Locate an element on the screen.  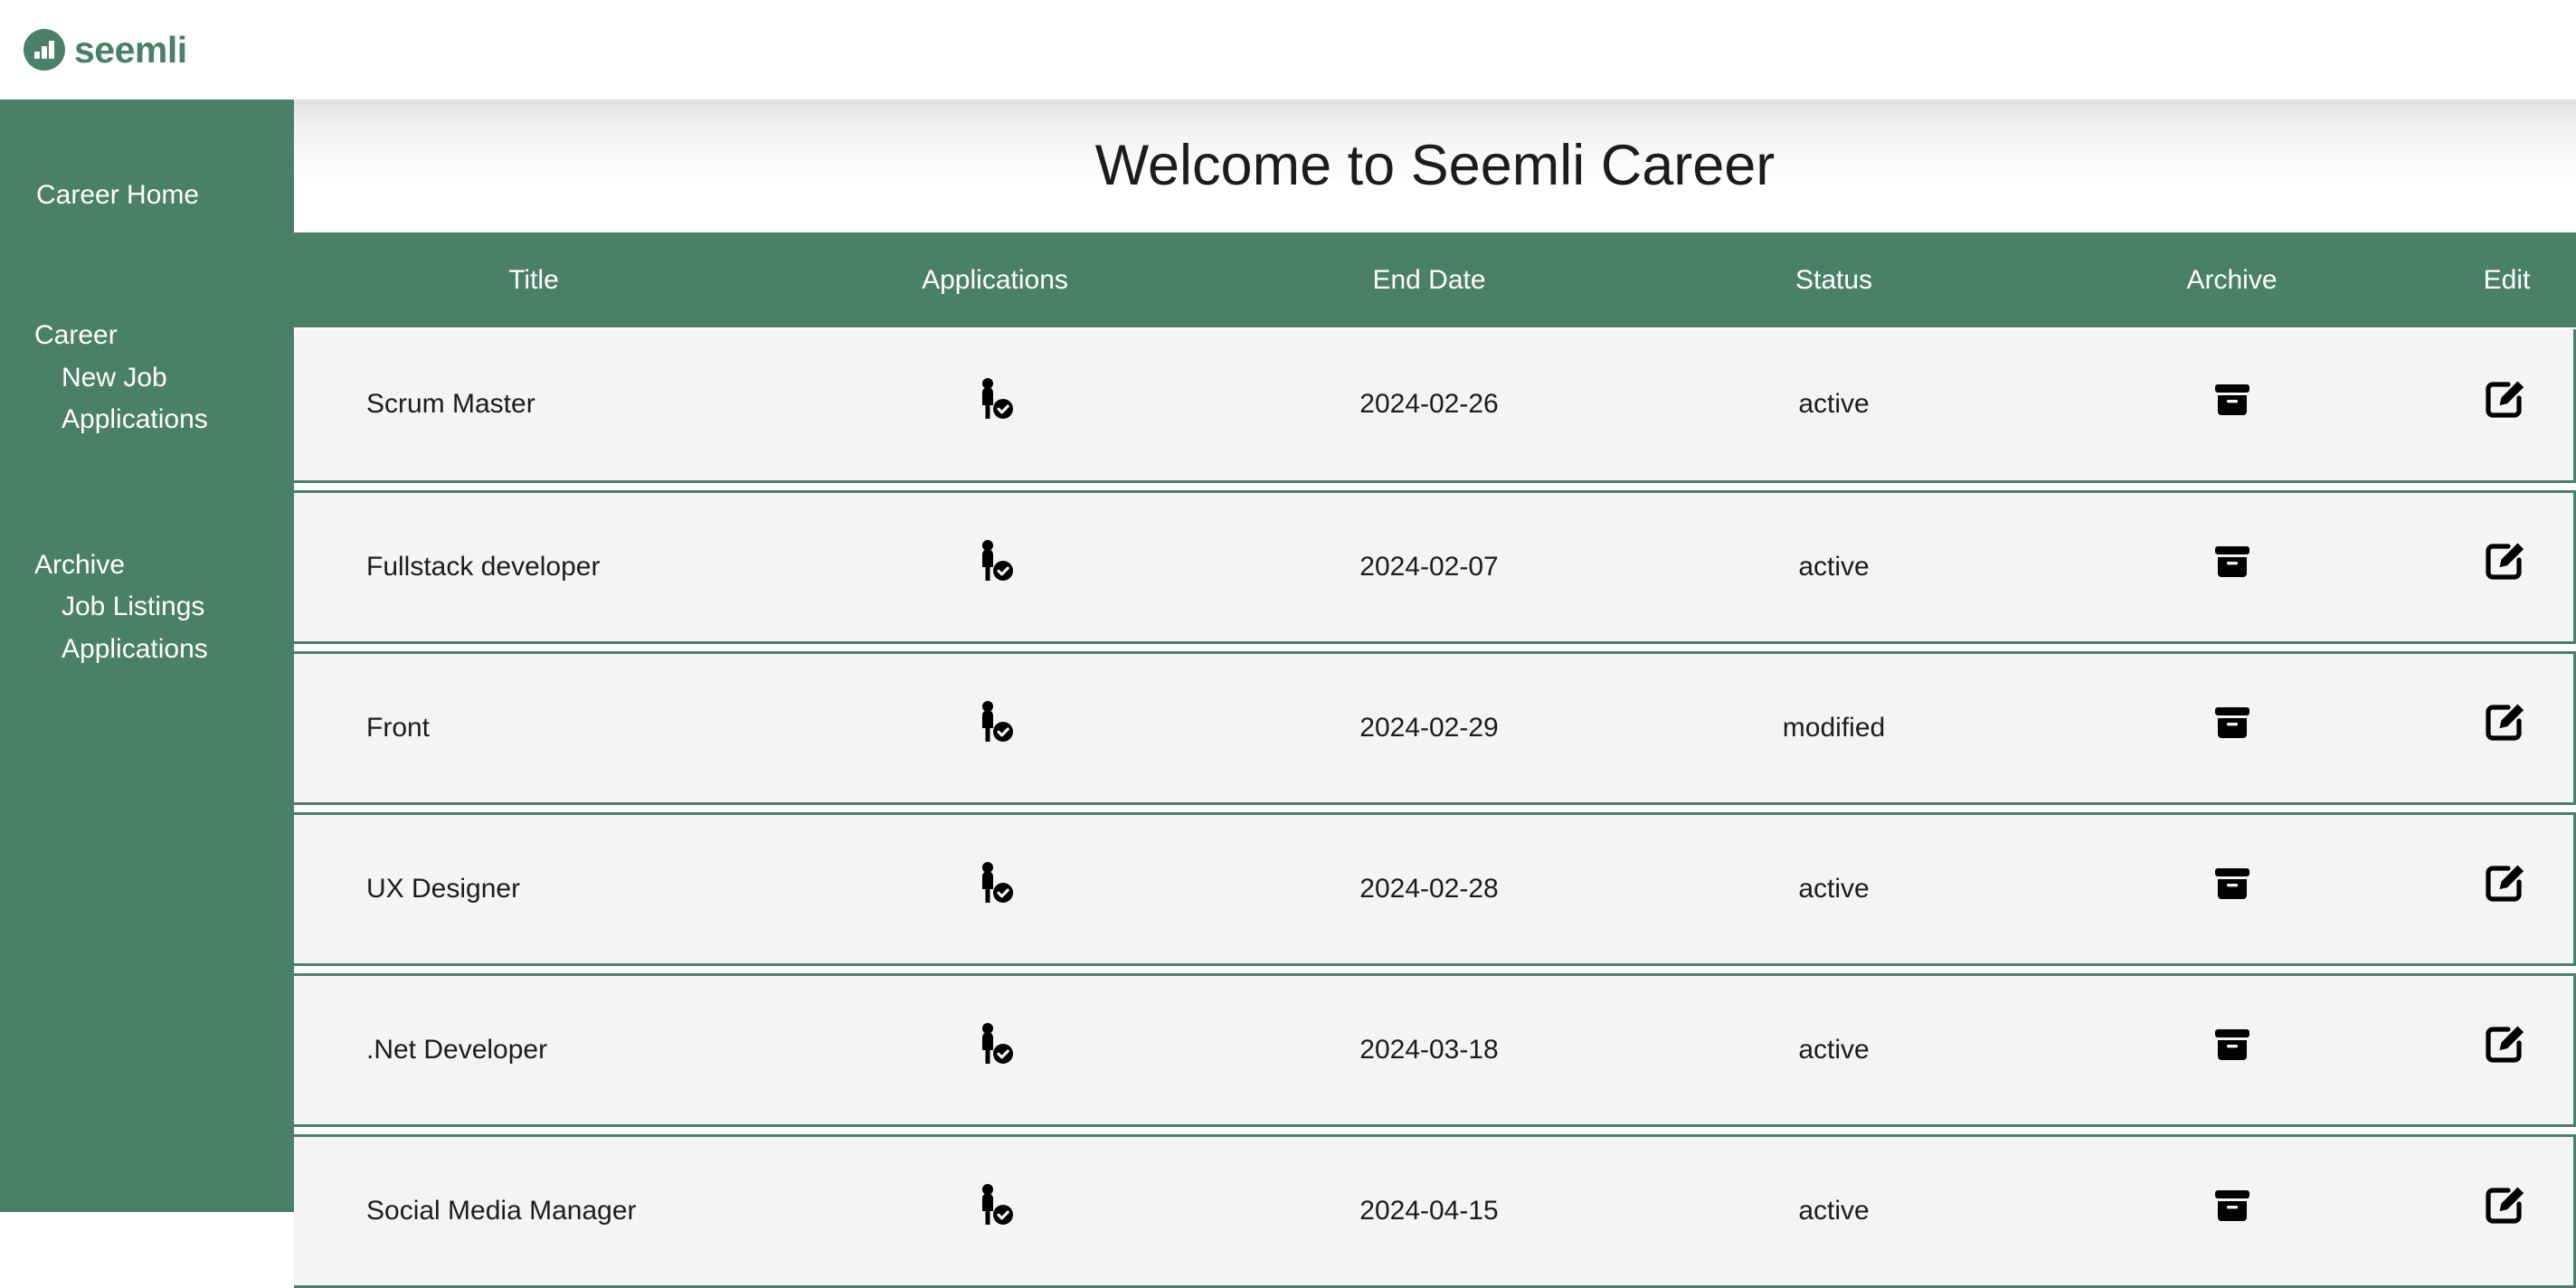
table-row: Front 2024-02-29 modified is located at coordinates (1435, 728).